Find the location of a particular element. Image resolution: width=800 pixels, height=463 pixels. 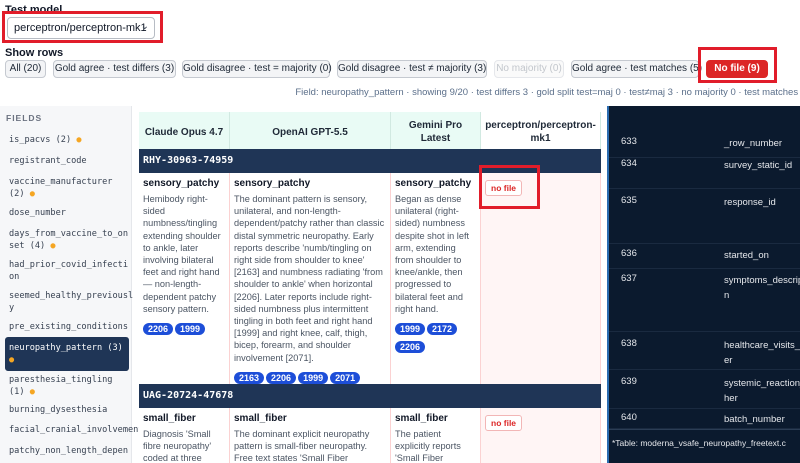

table-cell: no file is located at coordinates (541, 435).